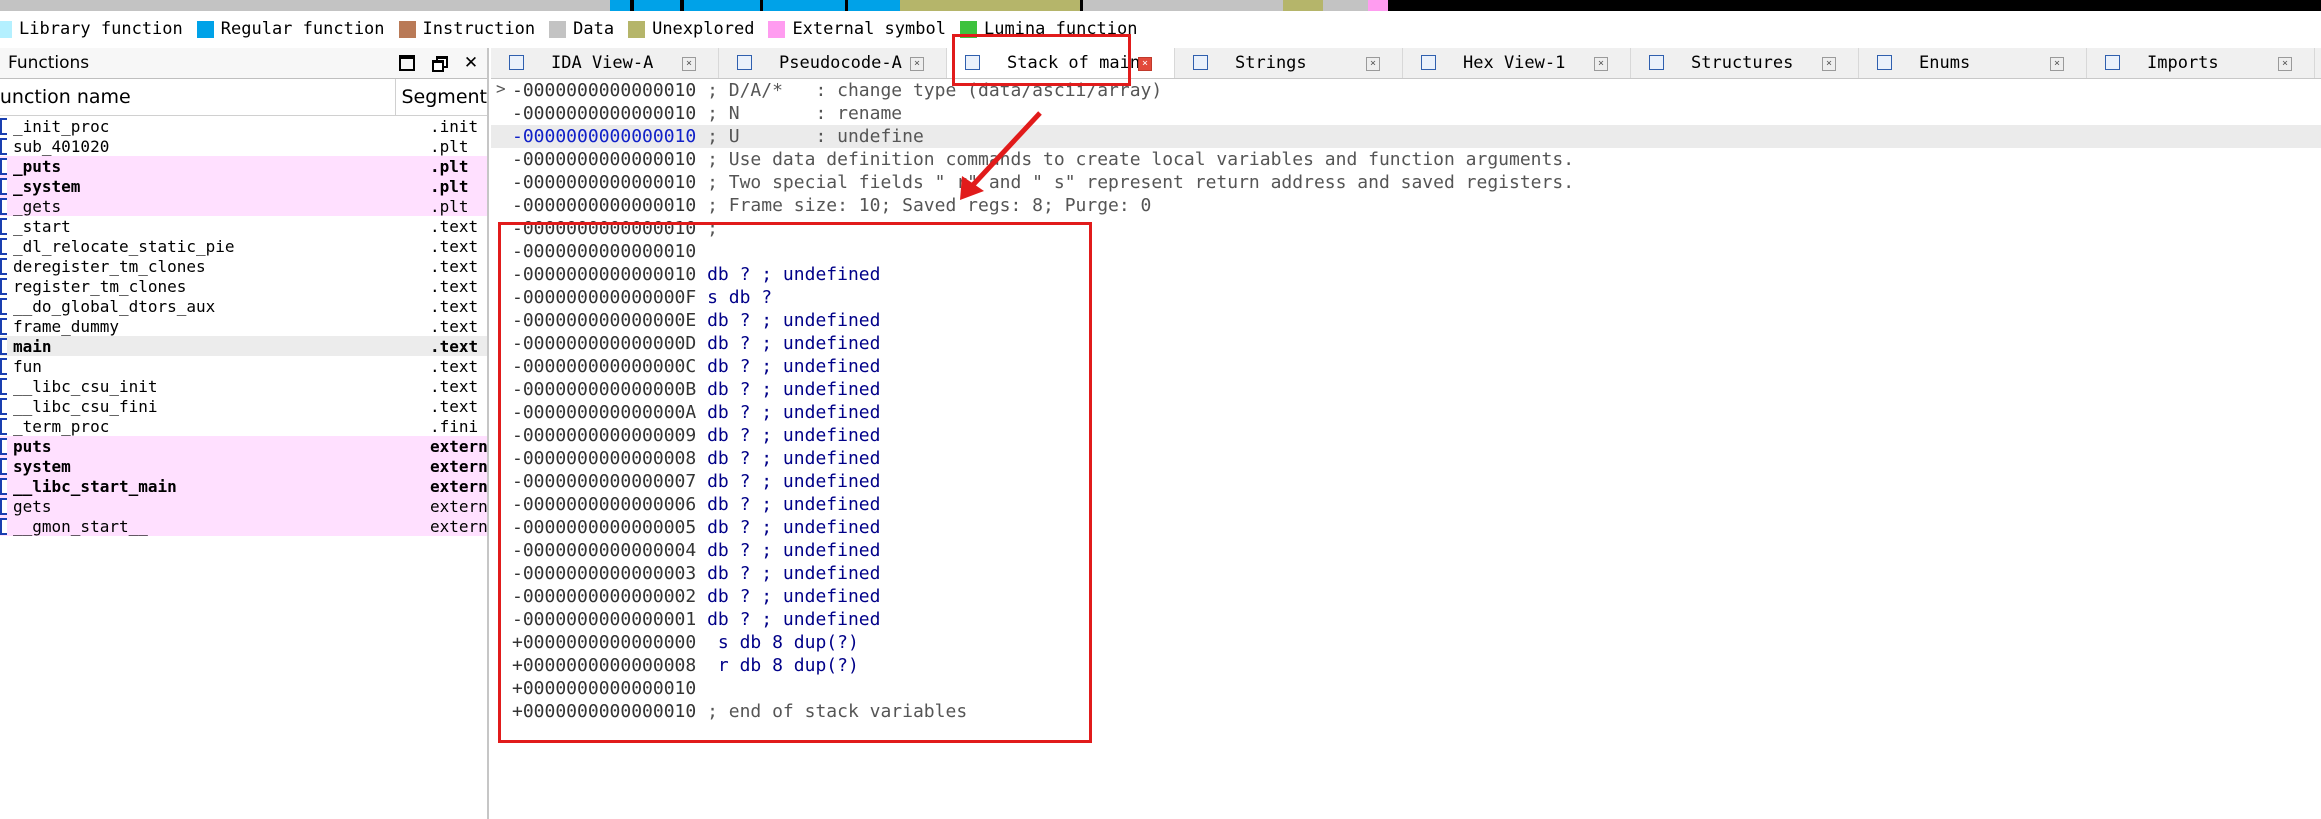 This screenshot has height=819, width=2321. Describe the element at coordinates (80, 526) in the screenshot. I see `function-name: __gmon_start__` at that location.